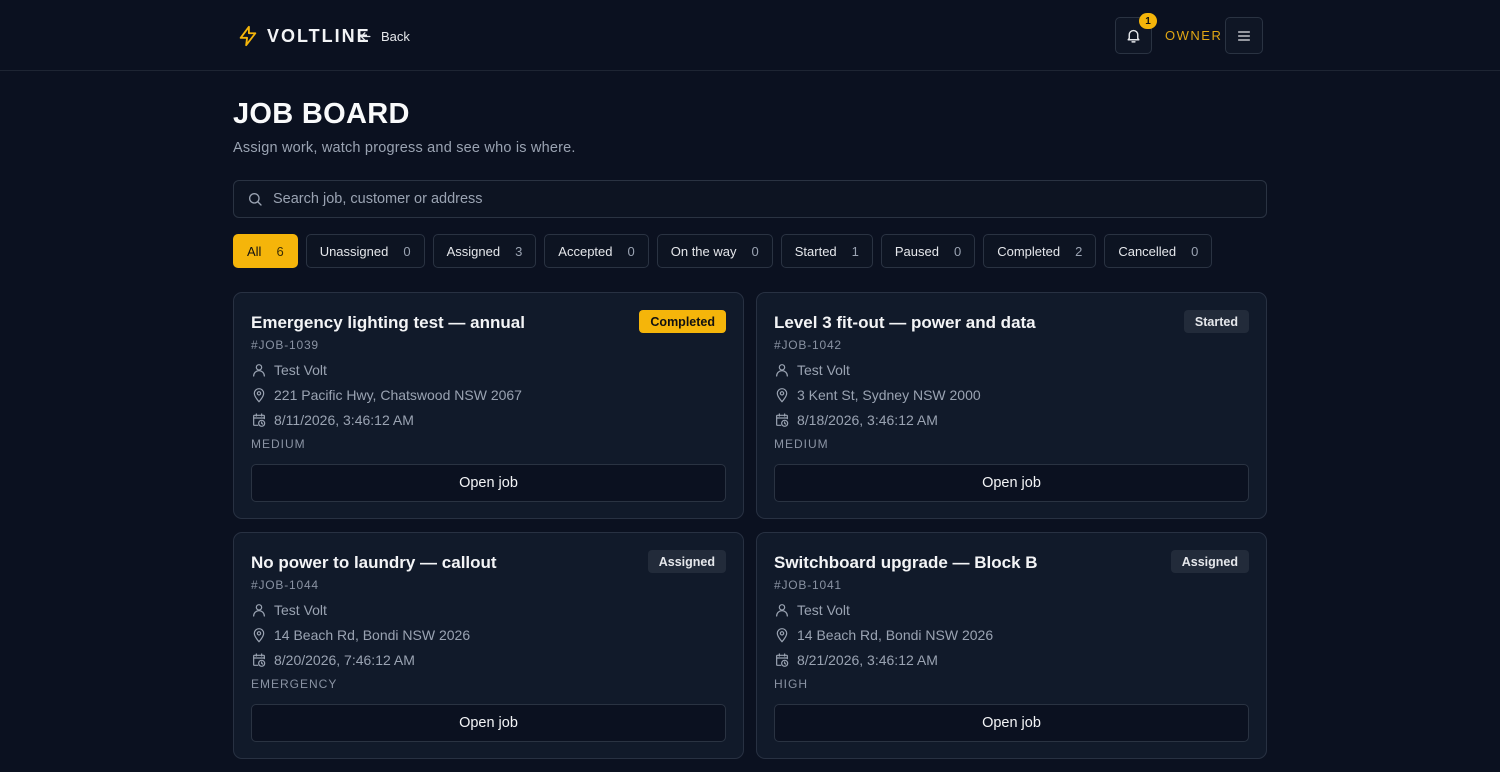 This screenshot has height=772, width=1500. What do you see at coordinates (750, 35) in the screenshot?
I see `top-bar: VOLTLINE Back 1 OWNER` at bounding box center [750, 35].